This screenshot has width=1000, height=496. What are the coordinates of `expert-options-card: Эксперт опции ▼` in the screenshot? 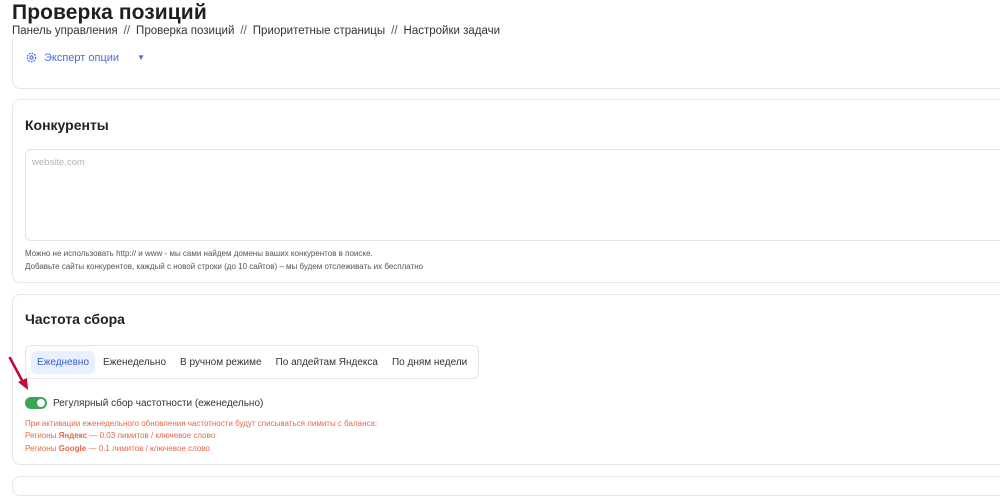 It's located at (506, 63).